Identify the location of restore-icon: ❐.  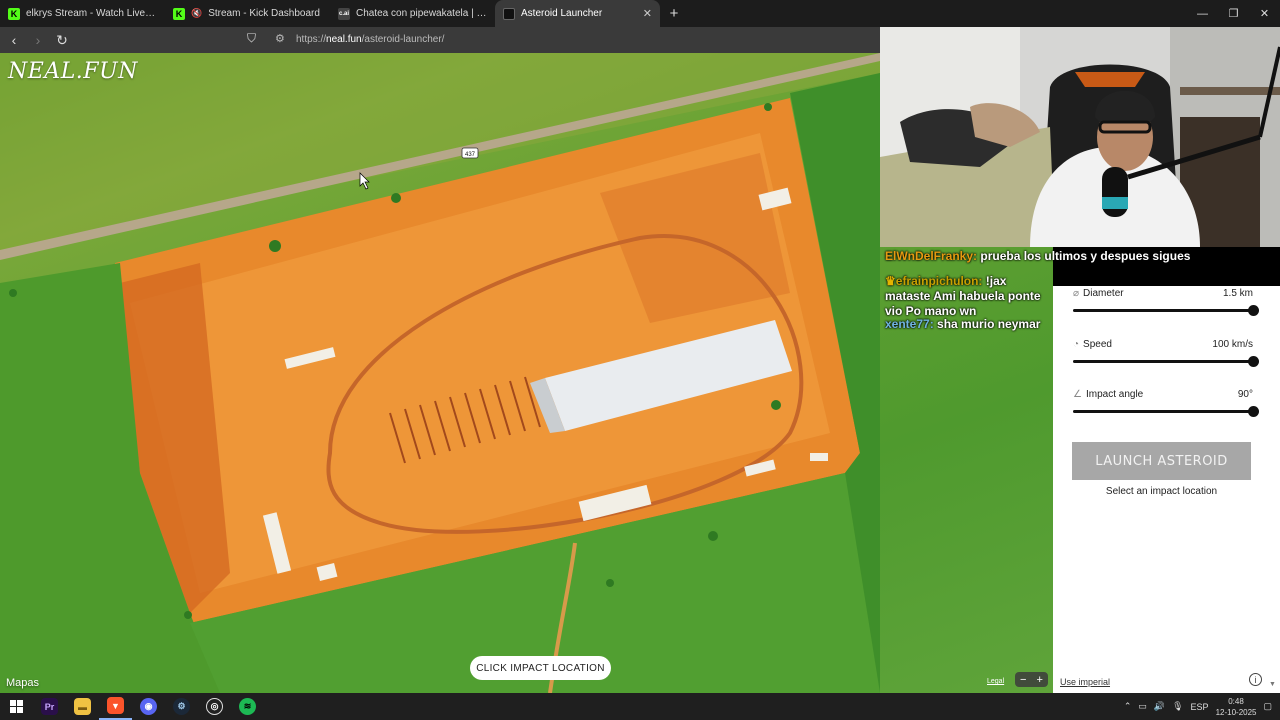
(1233, 13).